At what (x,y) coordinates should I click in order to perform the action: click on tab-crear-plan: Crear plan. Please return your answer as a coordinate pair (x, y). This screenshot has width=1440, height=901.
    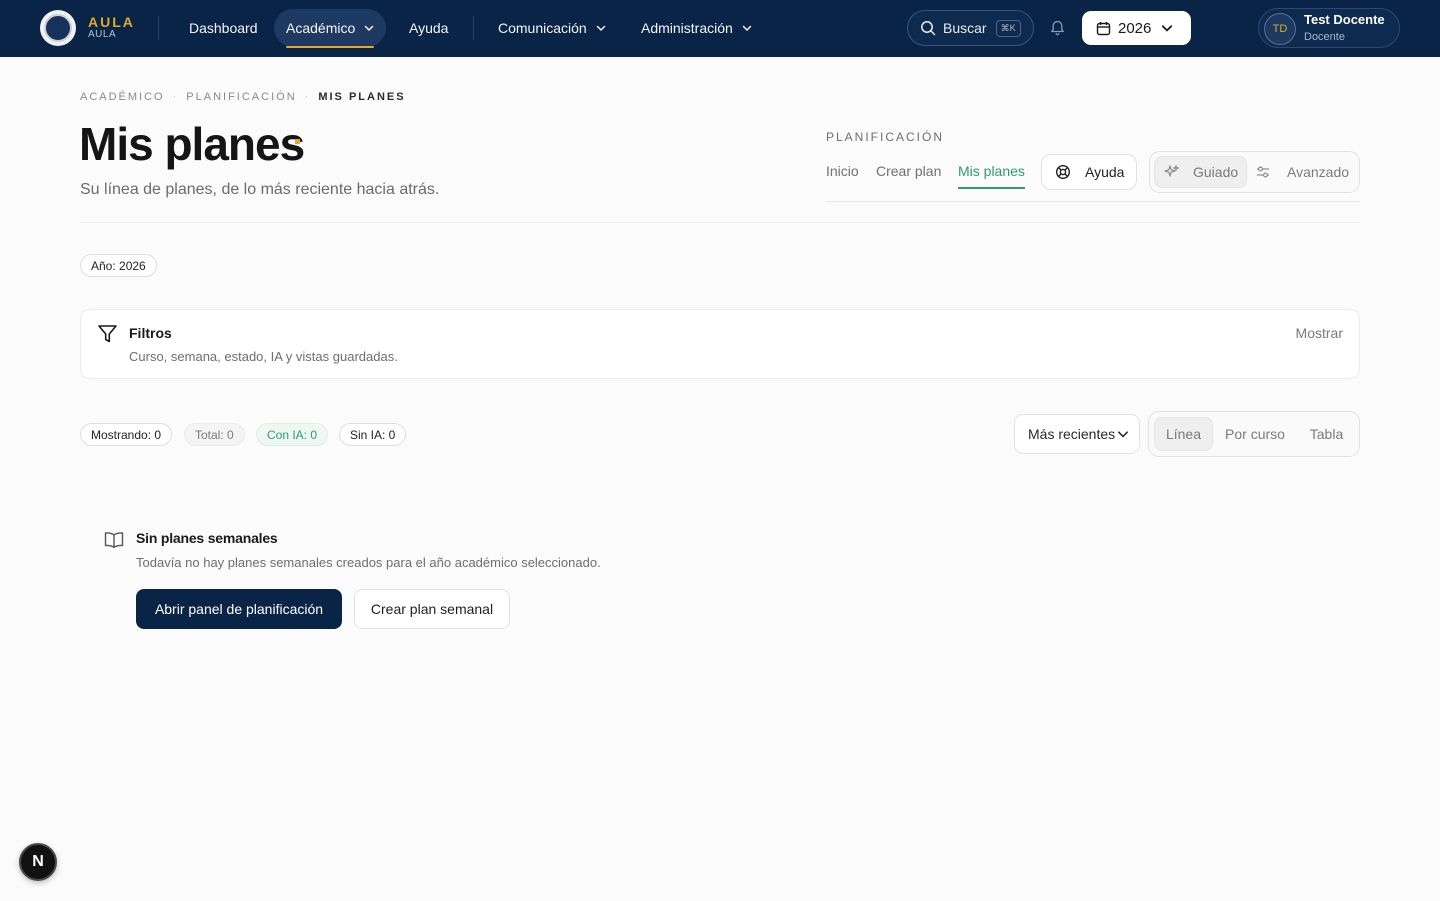
    Looking at the image, I should click on (908, 171).